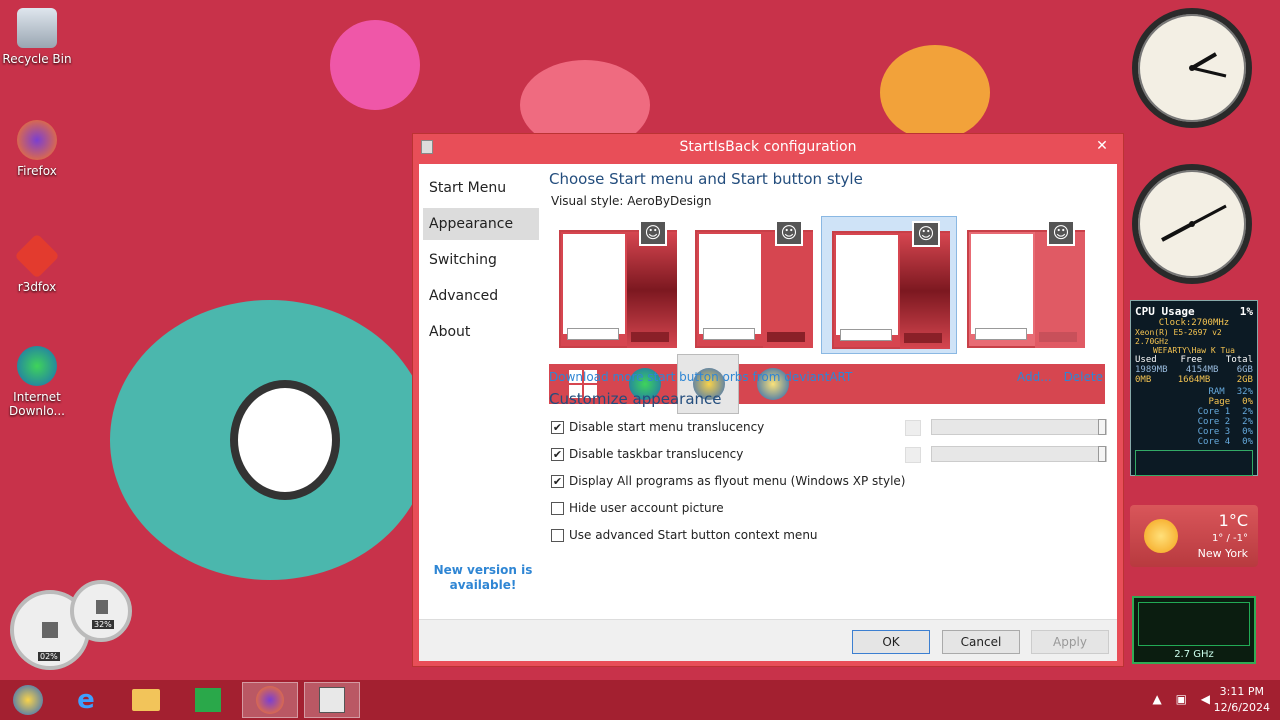 This screenshot has width=1280, height=720. I want to click on cpu-model: Xeon(R) E5-2697 v2 2.70GHz, so click(1178, 337).